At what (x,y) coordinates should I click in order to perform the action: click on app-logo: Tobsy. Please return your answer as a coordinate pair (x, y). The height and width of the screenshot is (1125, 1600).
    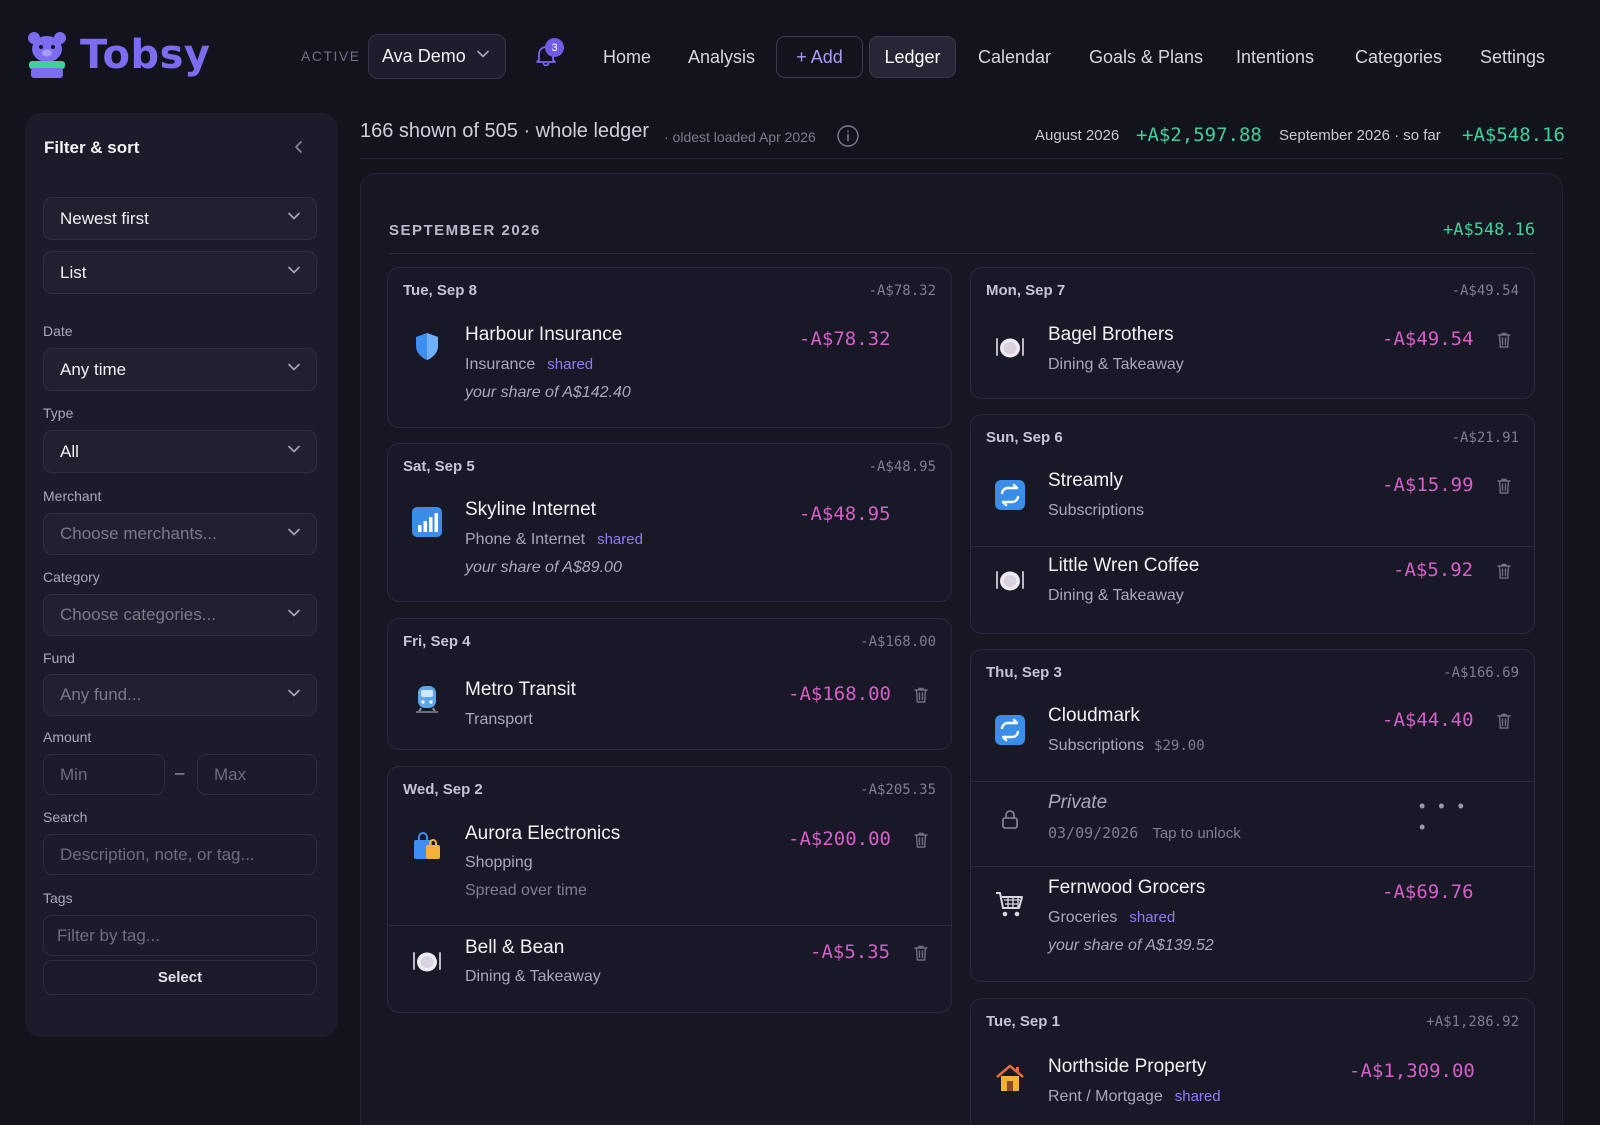
    Looking at the image, I should click on (118, 55).